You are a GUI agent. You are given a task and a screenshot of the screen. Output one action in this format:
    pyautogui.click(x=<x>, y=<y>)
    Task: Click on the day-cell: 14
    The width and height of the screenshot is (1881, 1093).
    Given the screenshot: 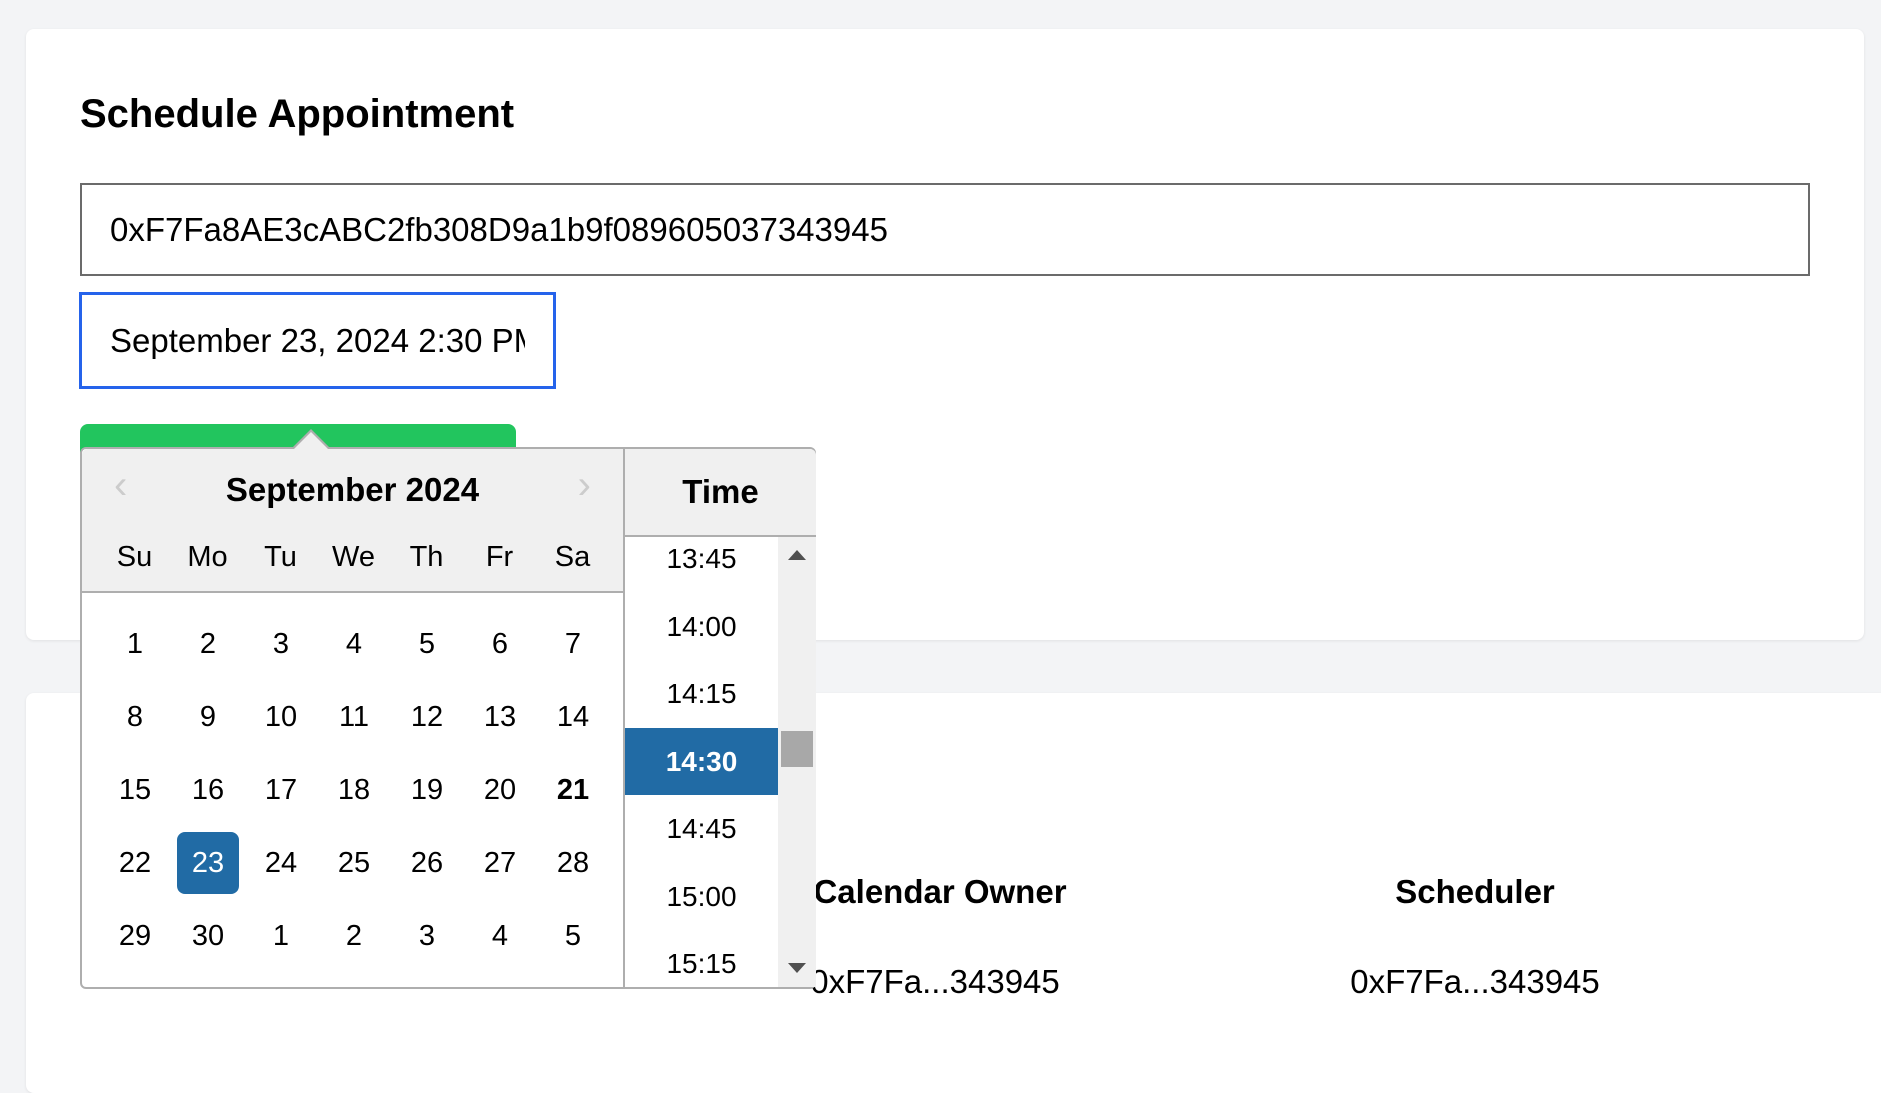 What is the action you would take?
    pyautogui.click(x=573, y=717)
    